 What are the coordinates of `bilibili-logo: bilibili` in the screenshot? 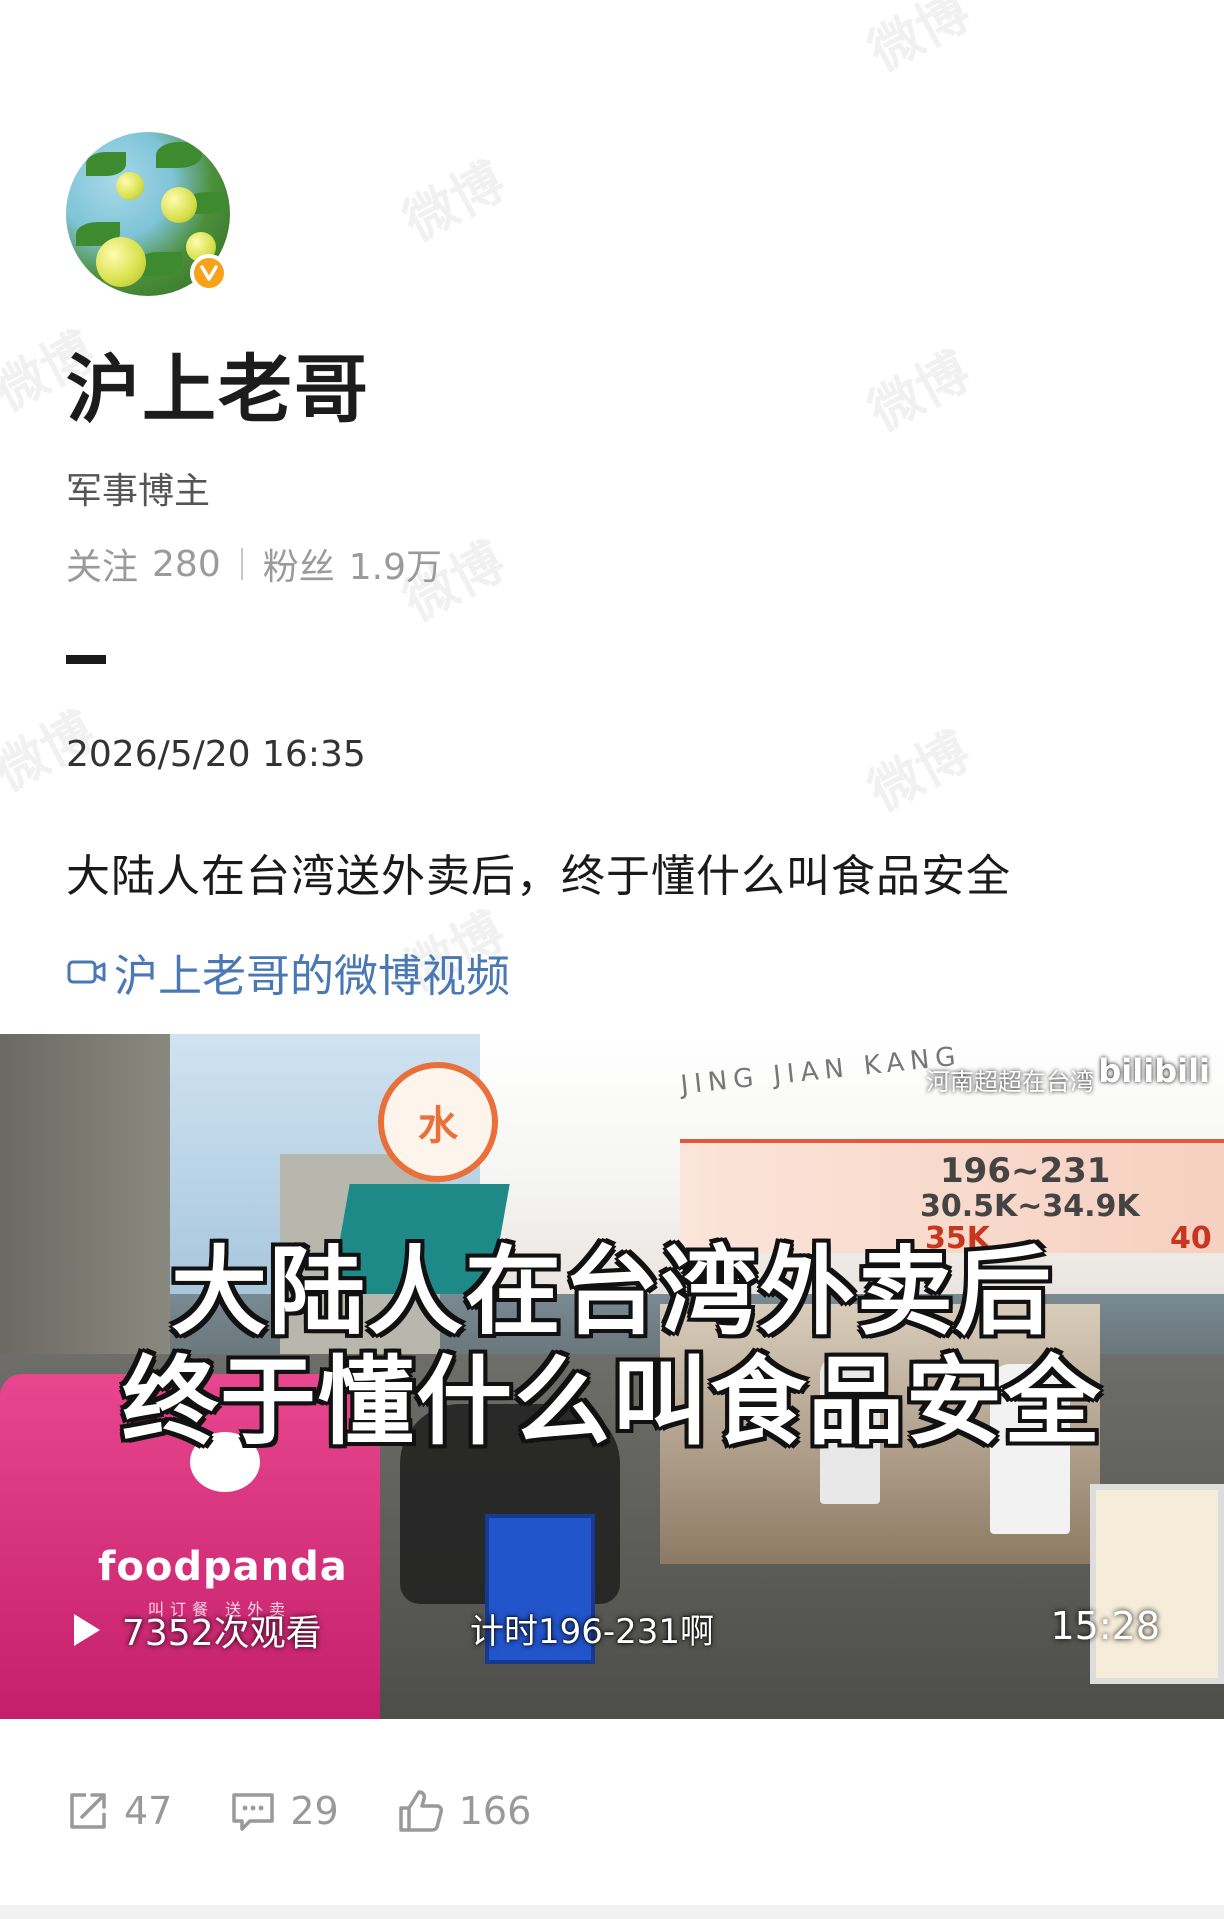 It's located at (1154, 1071).